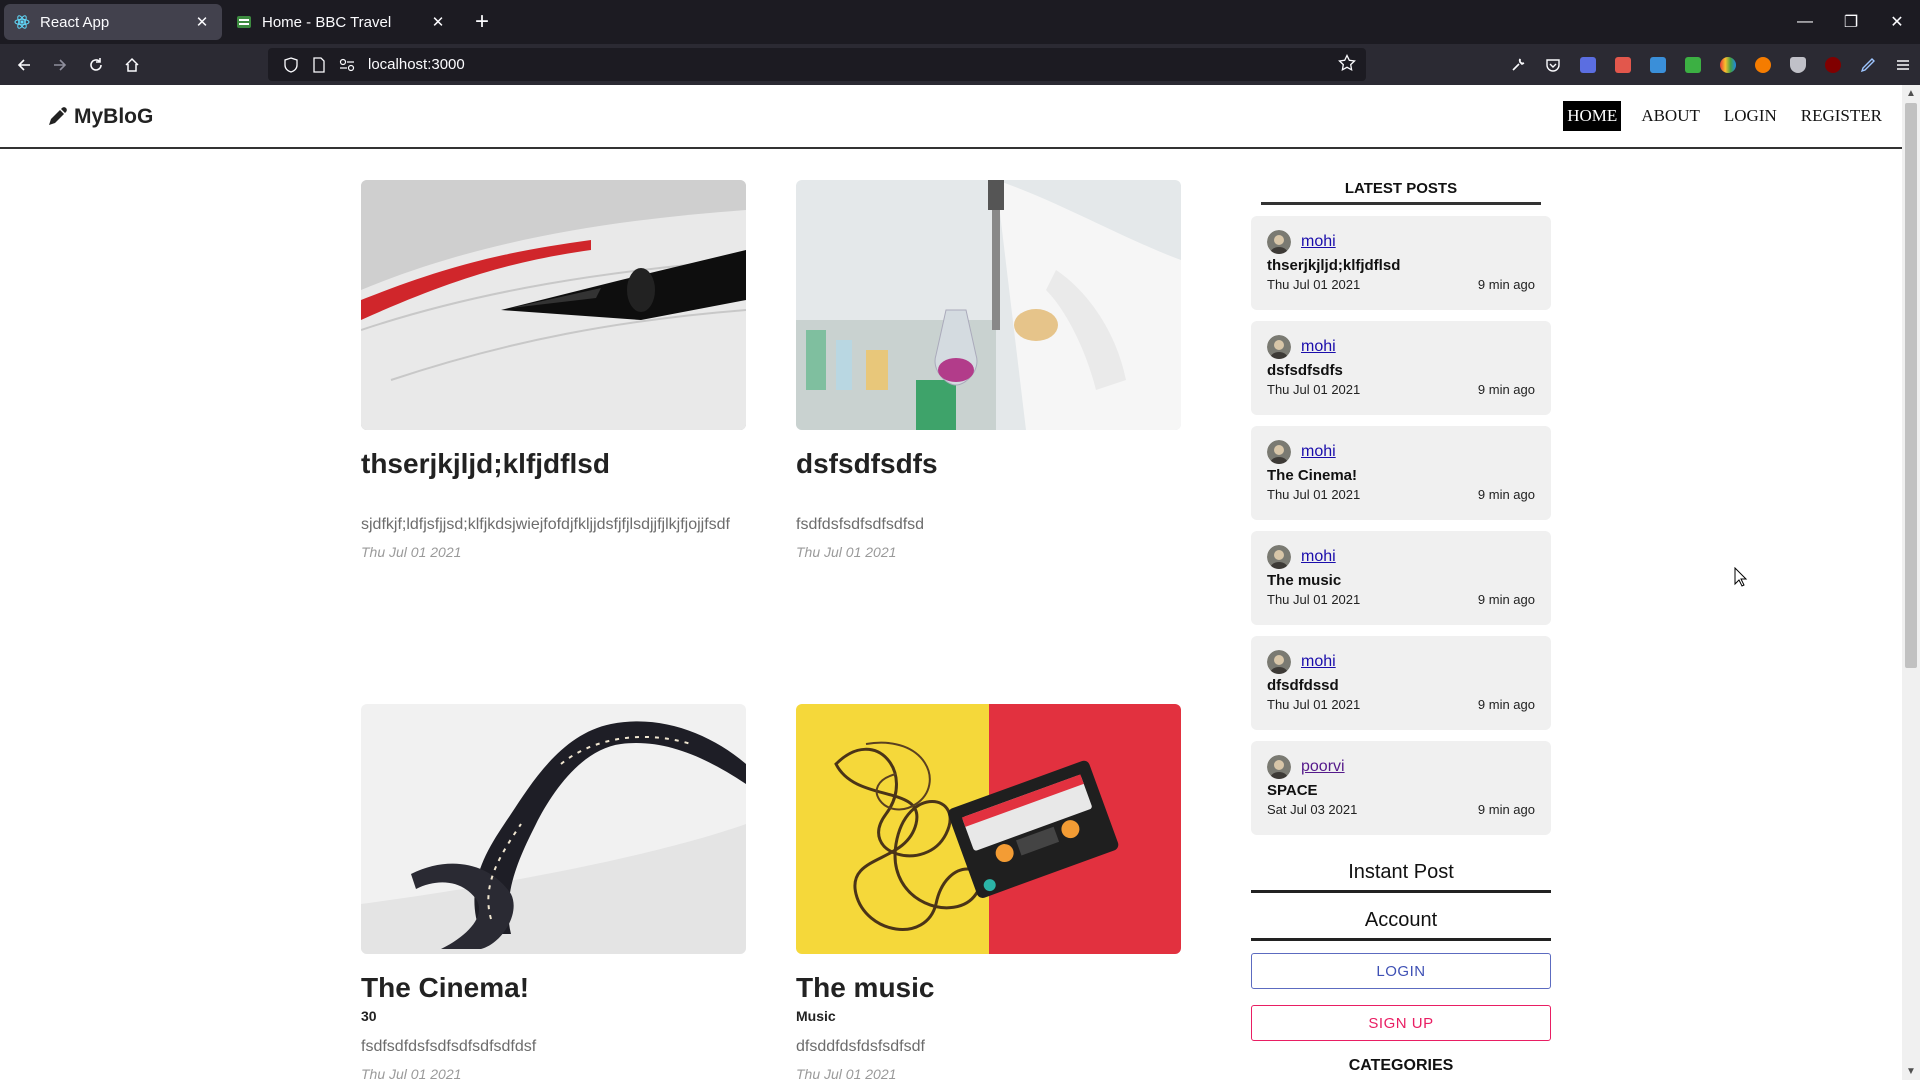  What do you see at coordinates (1902, 65) in the screenshot?
I see `menu-hamburger-icon` at bounding box center [1902, 65].